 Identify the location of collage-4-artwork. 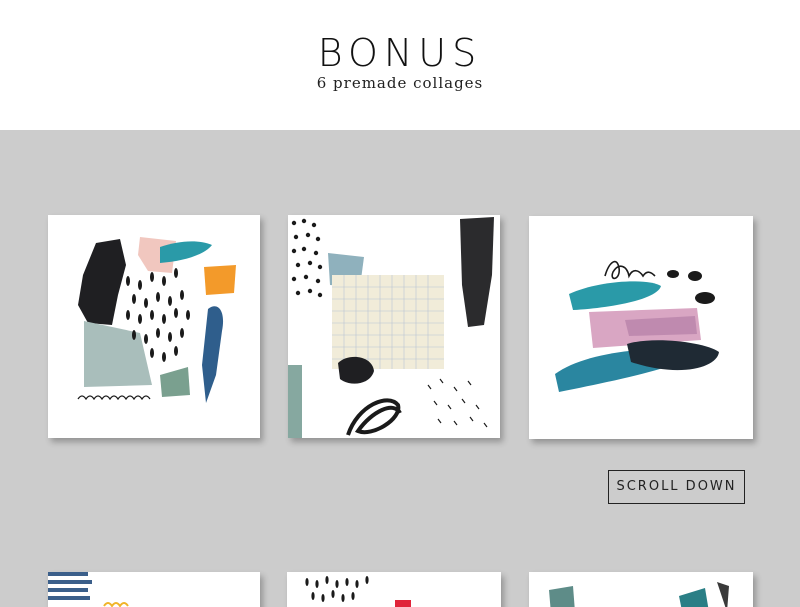
(88, 589).